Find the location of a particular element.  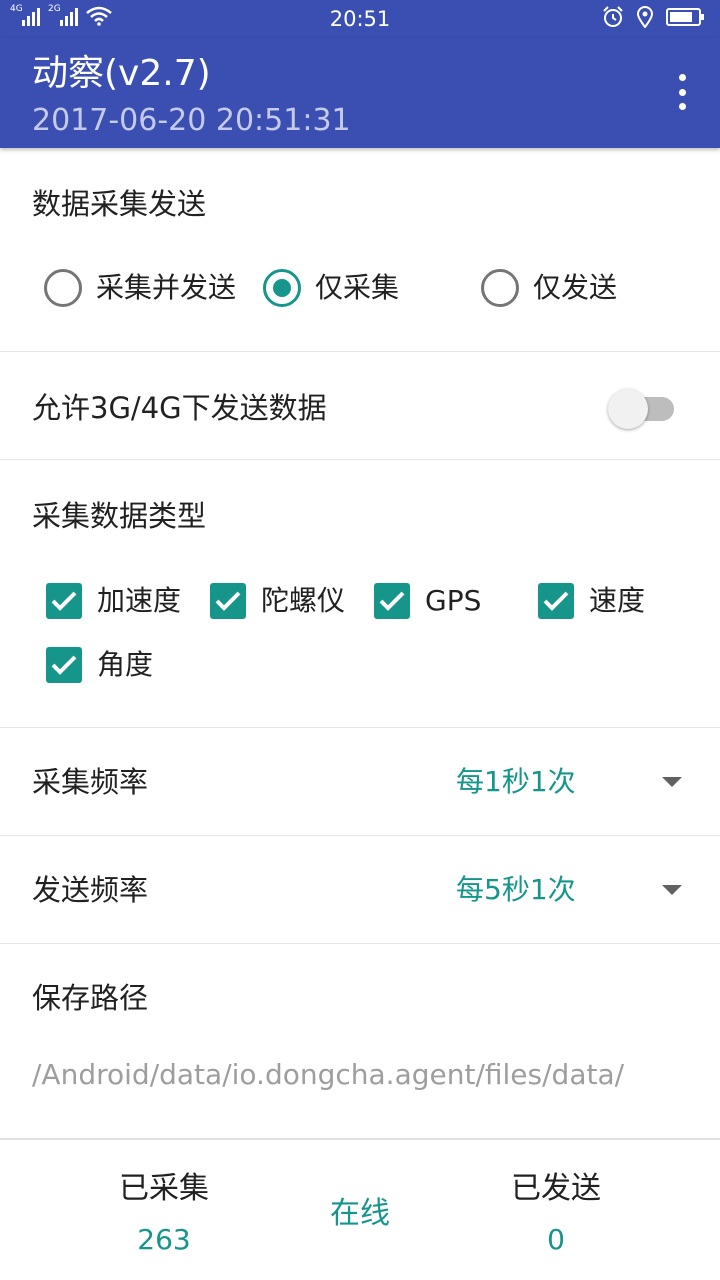

checkbox-angle: 角度 is located at coordinates (99, 665).